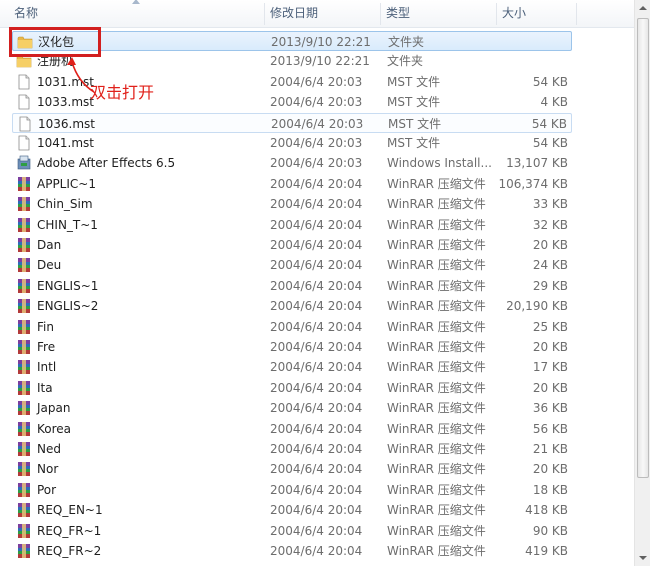 This screenshot has width=650, height=566. Describe the element at coordinates (550, 428) in the screenshot. I see `file-size: 56 KB` at that location.